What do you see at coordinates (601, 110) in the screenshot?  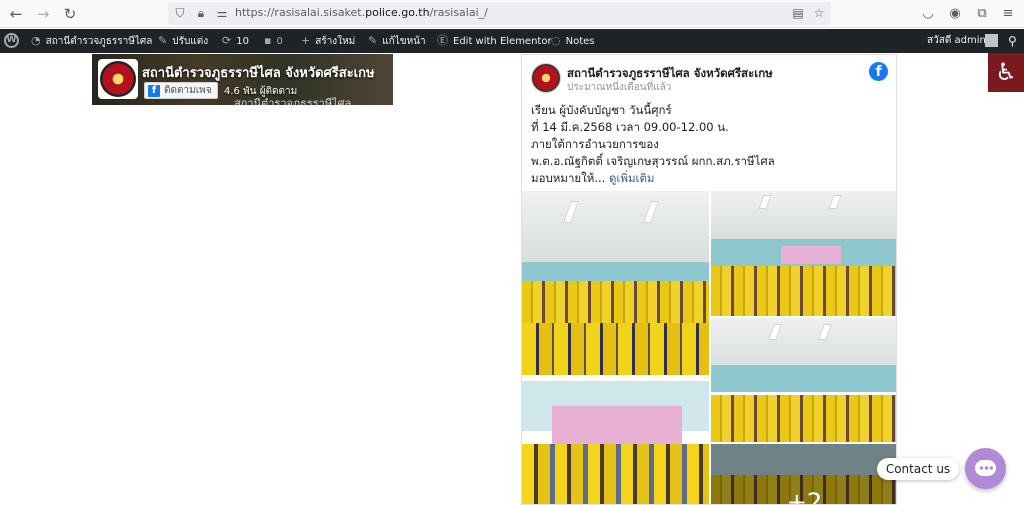 I see `post-line: เรียน ผู้บังคับบัญชา วันนี้ศุกร์` at bounding box center [601, 110].